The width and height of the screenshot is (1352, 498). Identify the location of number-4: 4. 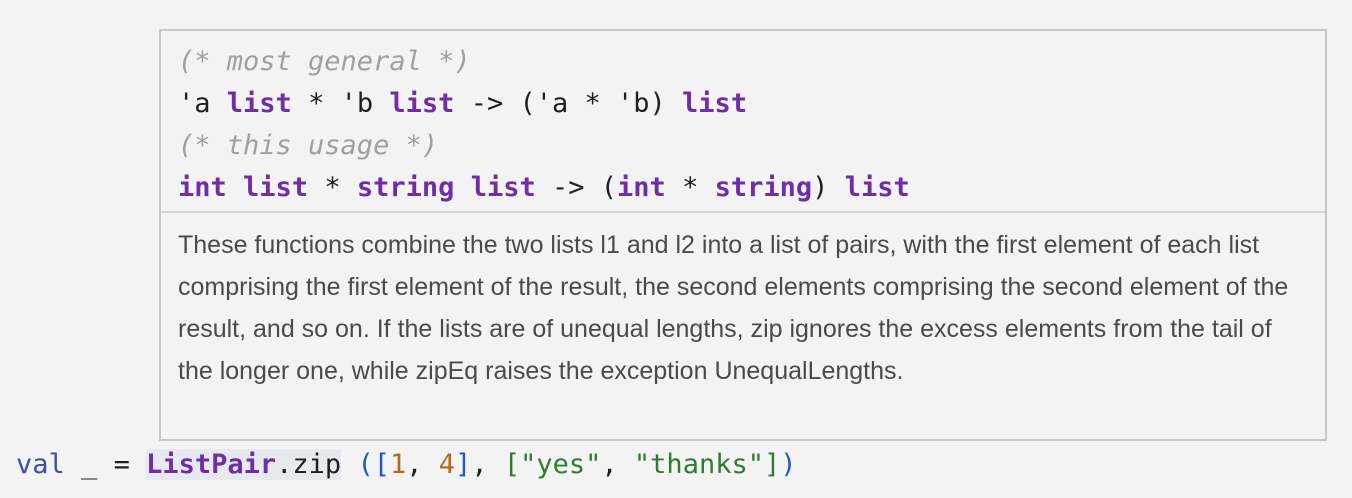
(447, 464).